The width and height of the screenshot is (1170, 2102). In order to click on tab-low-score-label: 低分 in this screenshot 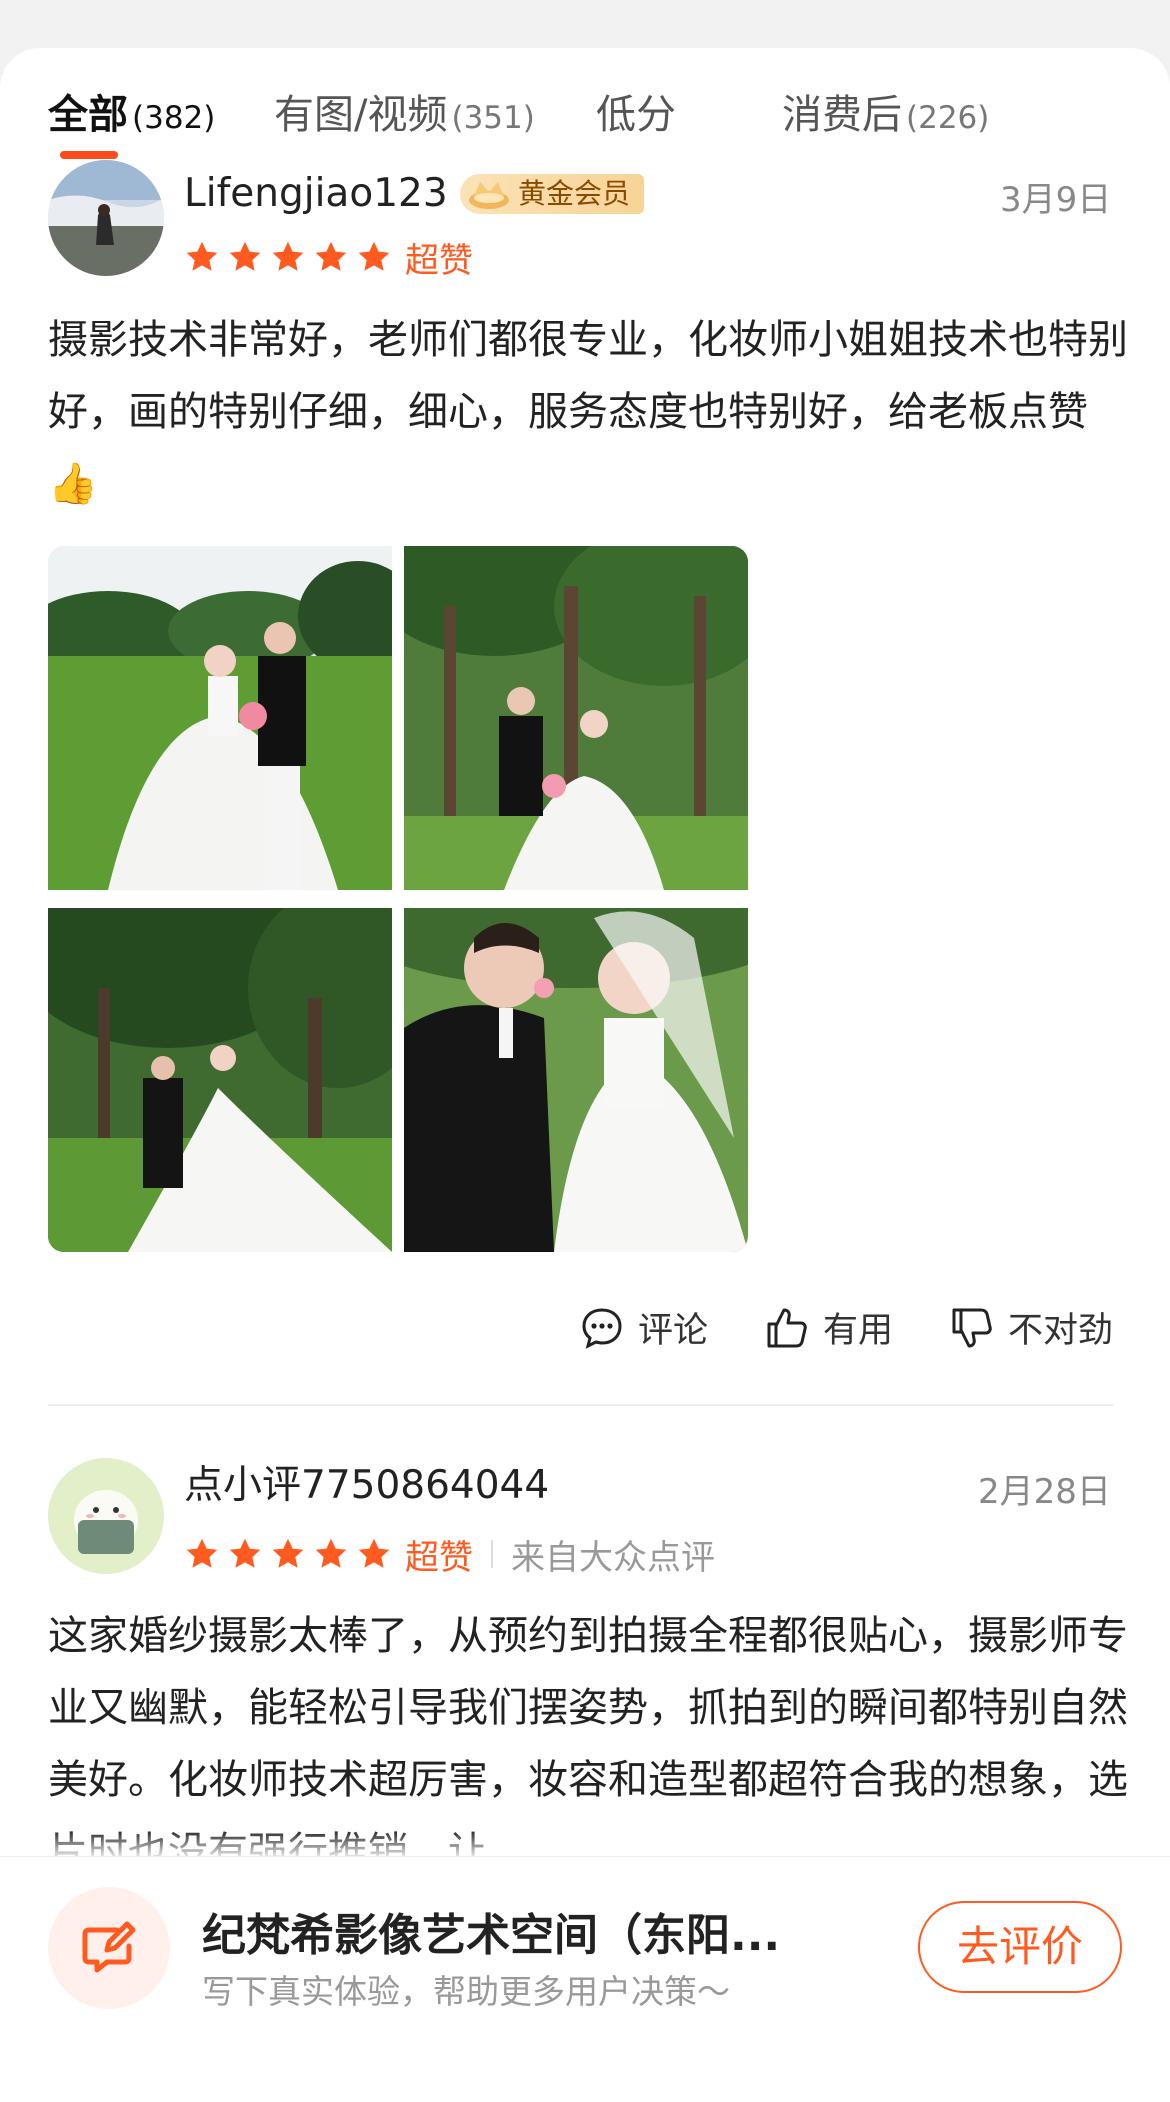, I will do `click(636, 115)`.